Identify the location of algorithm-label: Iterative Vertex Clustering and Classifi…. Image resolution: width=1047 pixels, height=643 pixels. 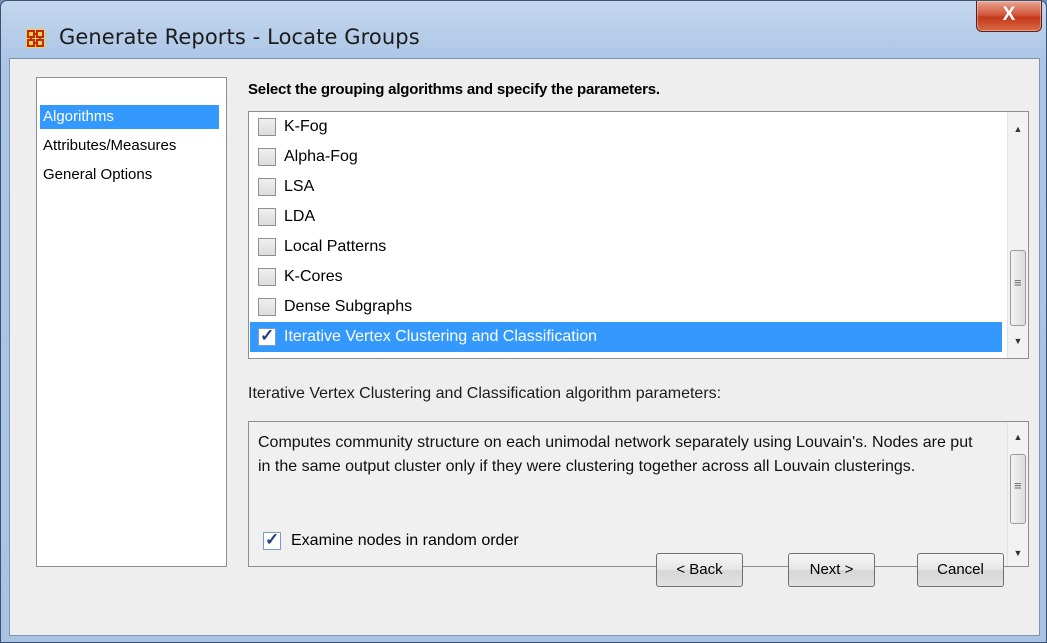
(441, 336).